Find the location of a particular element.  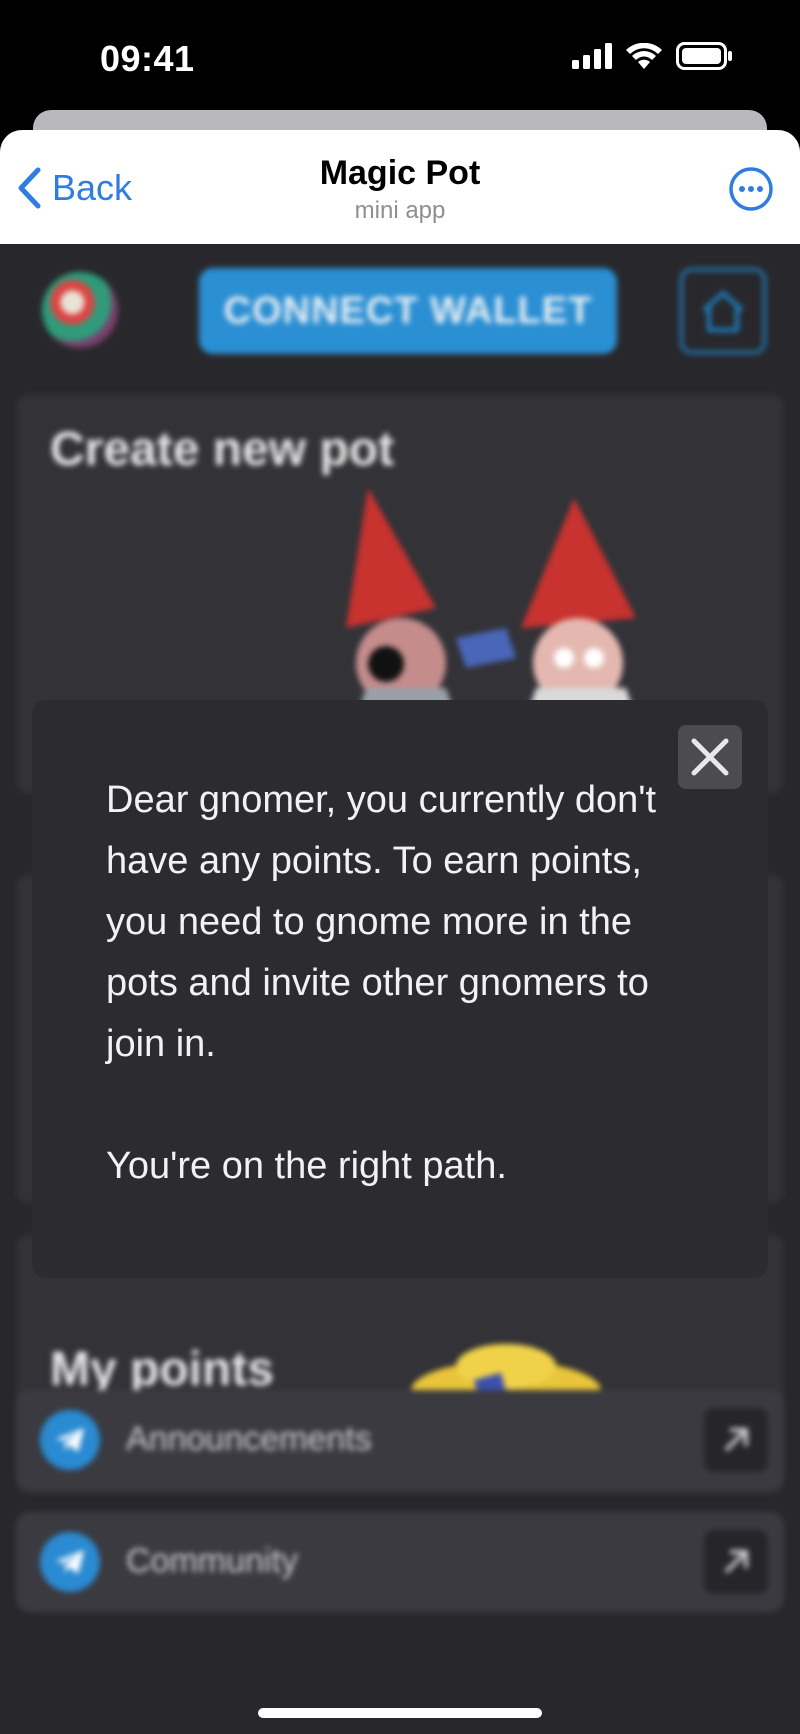

status-icons is located at coordinates (652, 56).